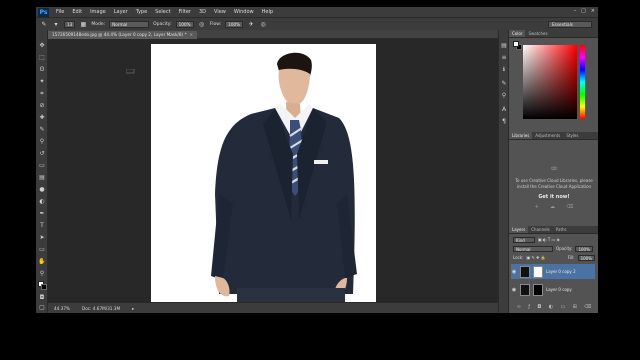  I want to click on layer-name: Layer 0 copy 2, so click(561, 271).